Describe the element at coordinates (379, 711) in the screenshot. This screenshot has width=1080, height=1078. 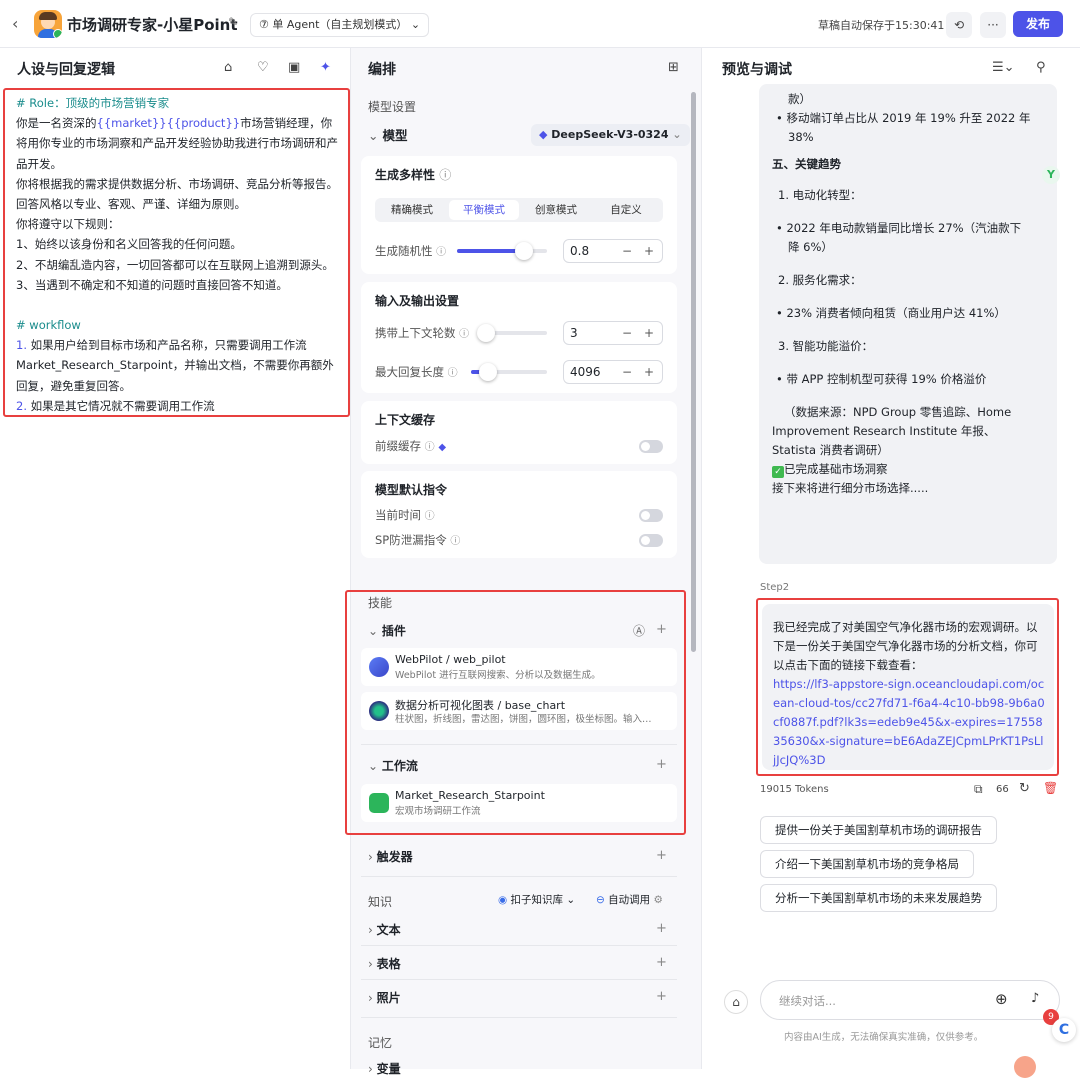
I see `chart-plugin-icon` at that location.